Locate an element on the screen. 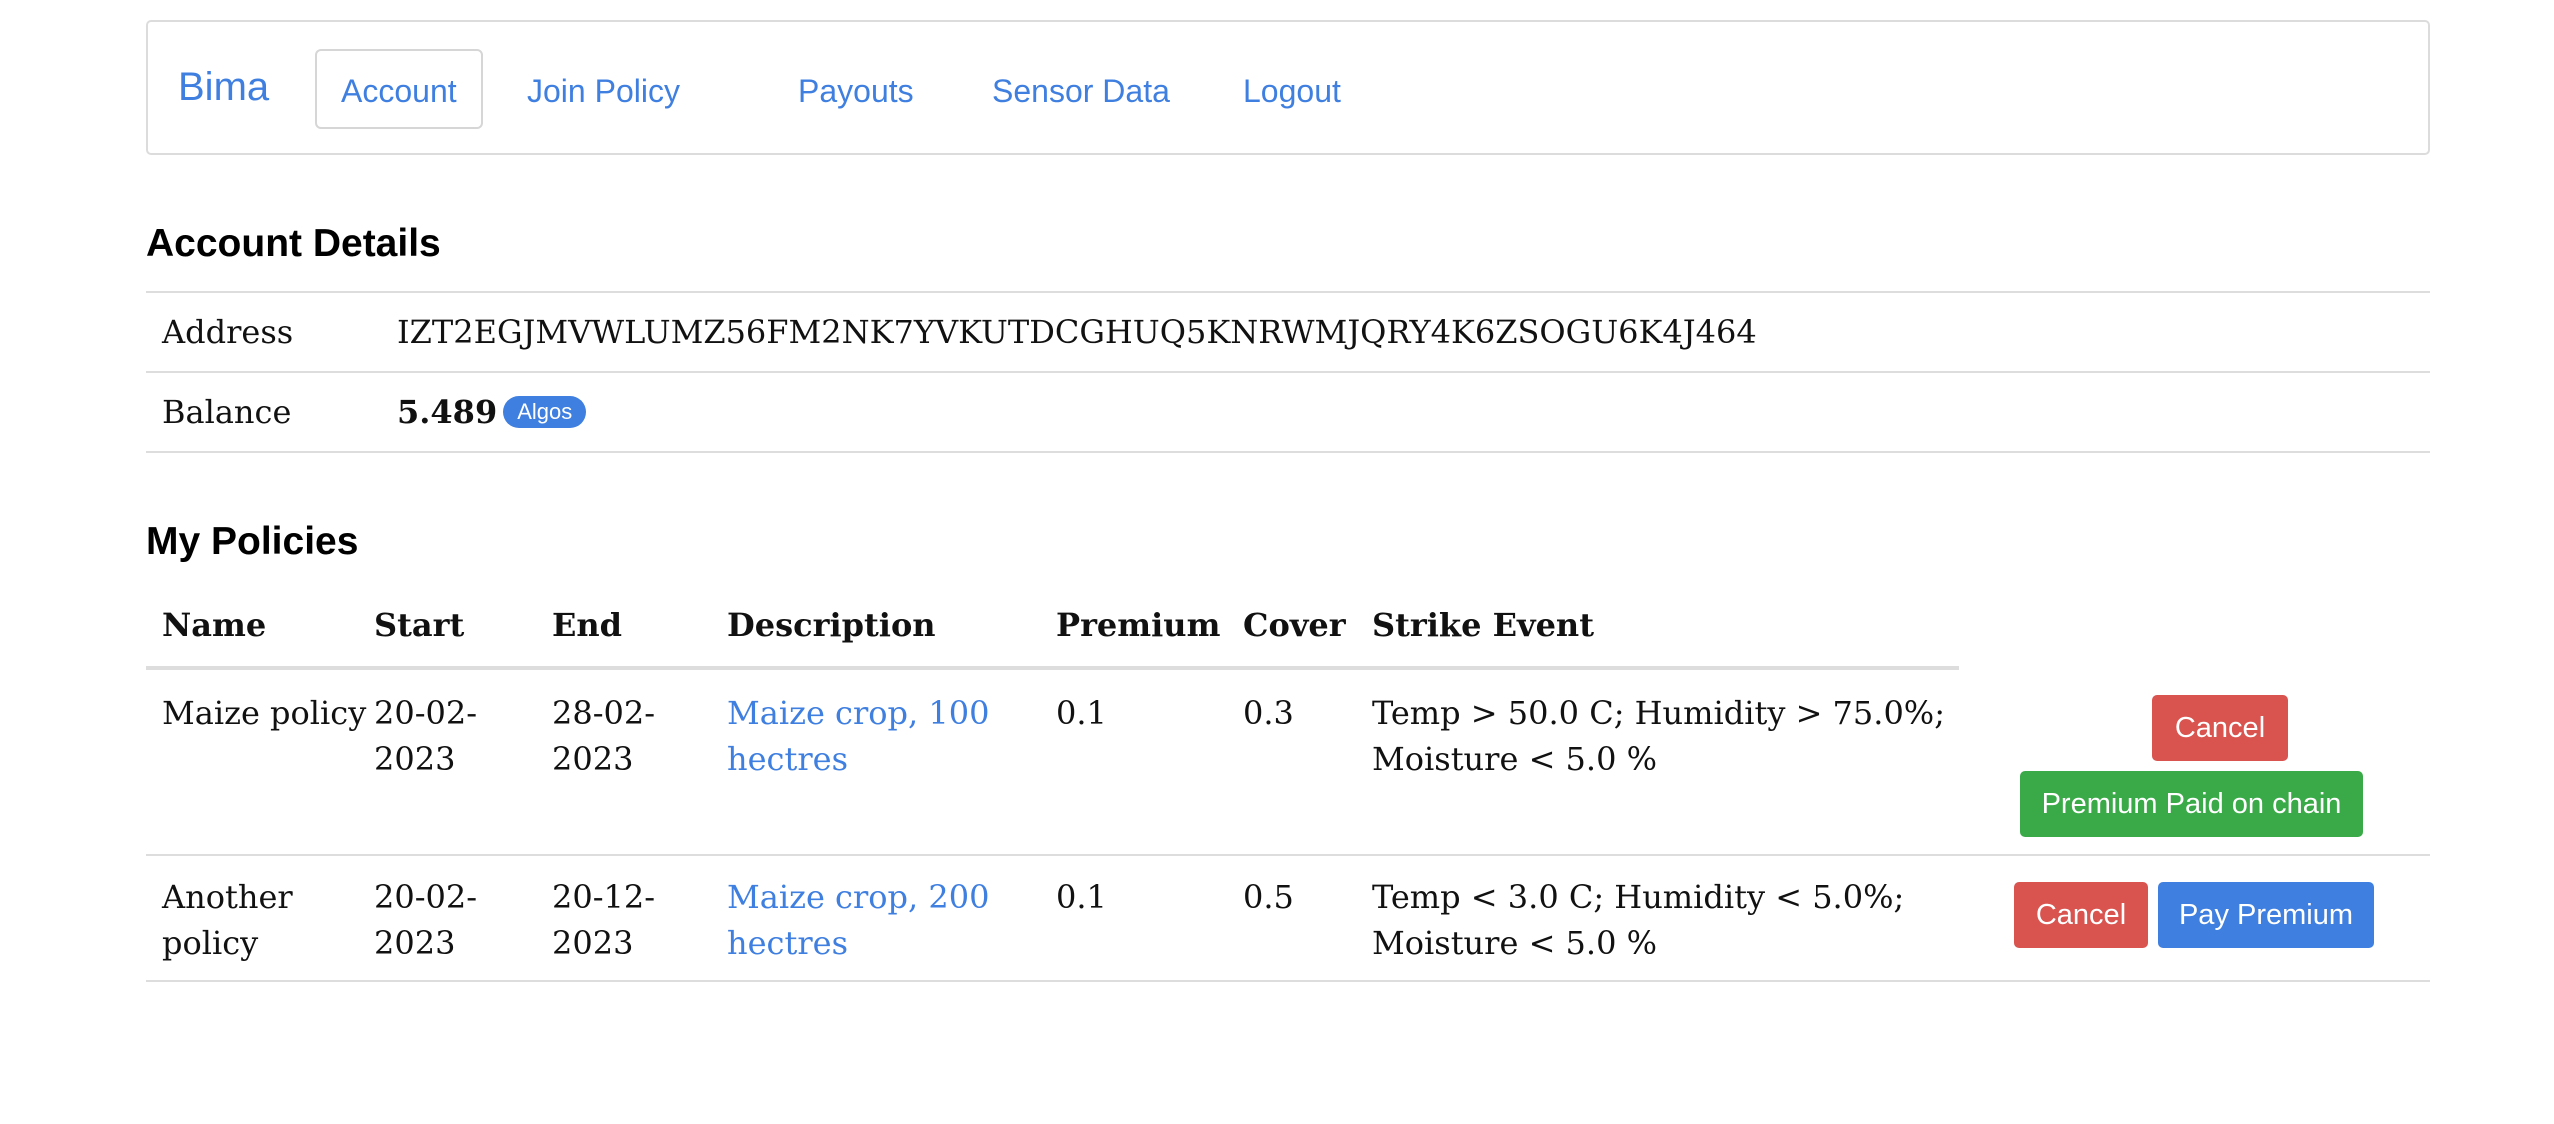 The width and height of the screenshot is (2554, 1124). balance-row: Balance 5.489 Algos is located at coordinates (1288, 413).